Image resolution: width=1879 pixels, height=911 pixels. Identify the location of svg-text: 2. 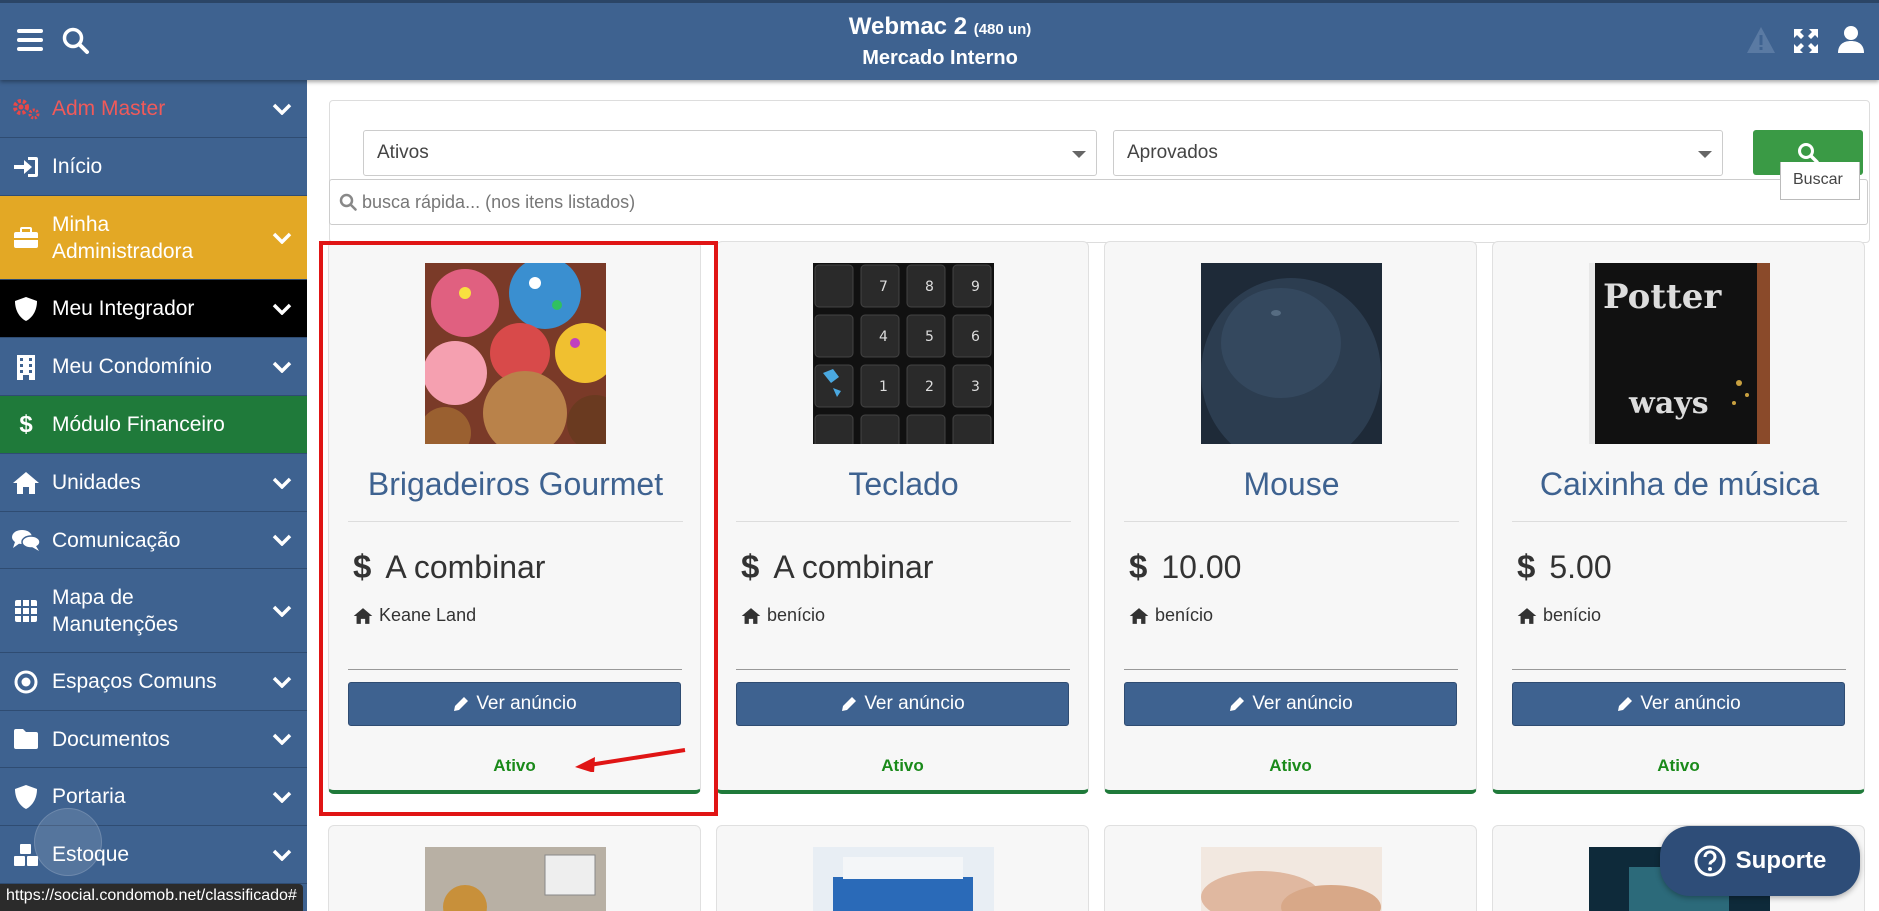
(929, 387).